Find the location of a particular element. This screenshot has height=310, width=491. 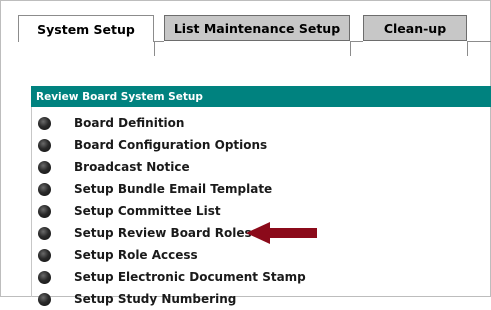

menu-item-label: Setup Role Access is located at coordinates (136, 255).